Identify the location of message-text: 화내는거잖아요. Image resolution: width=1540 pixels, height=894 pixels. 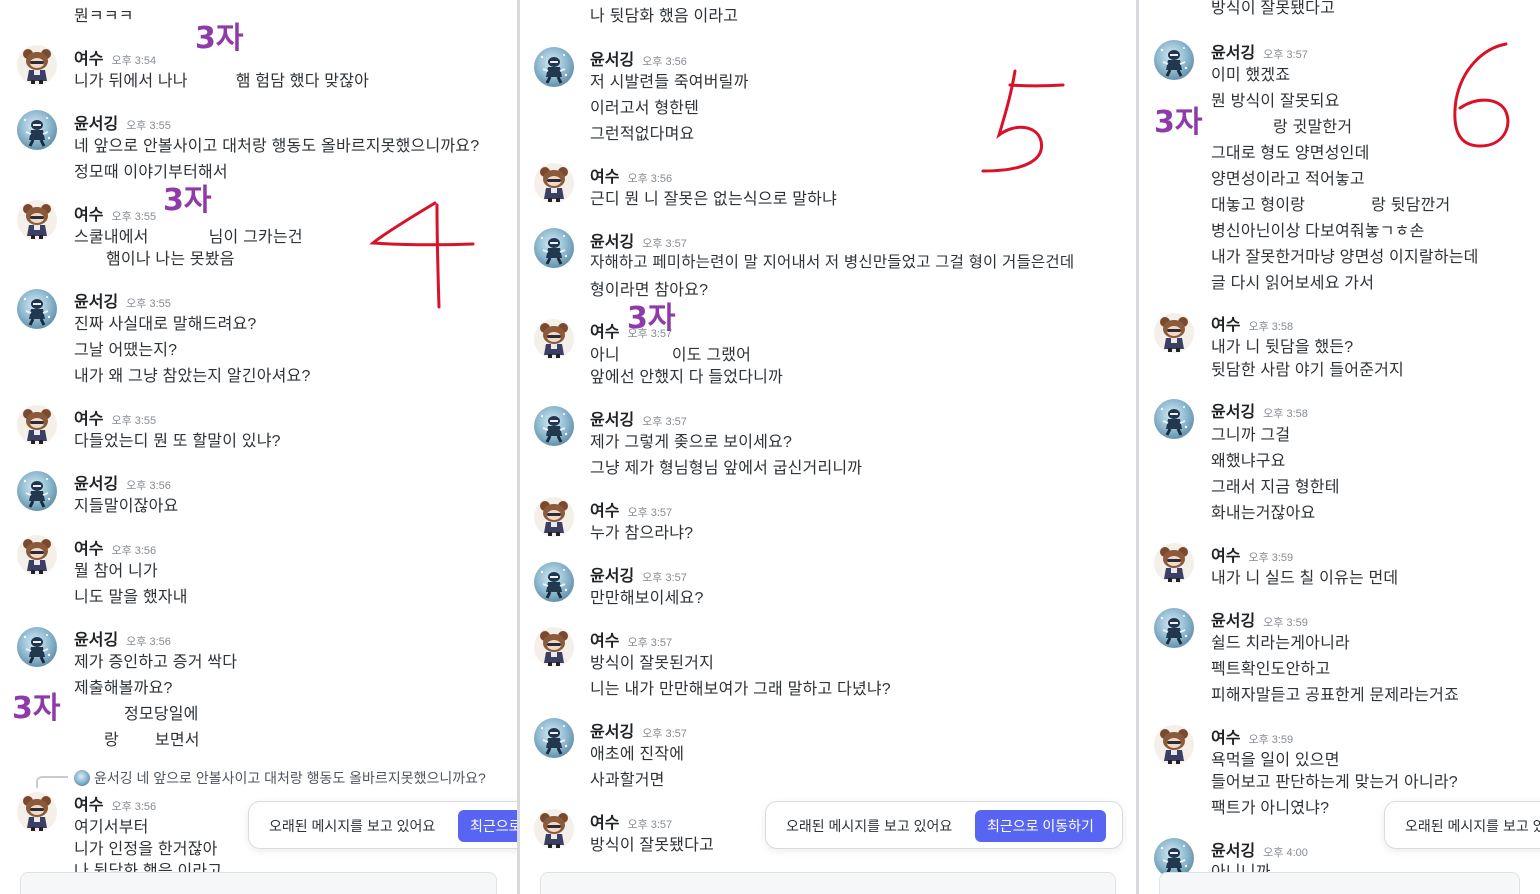
(1263, 513).